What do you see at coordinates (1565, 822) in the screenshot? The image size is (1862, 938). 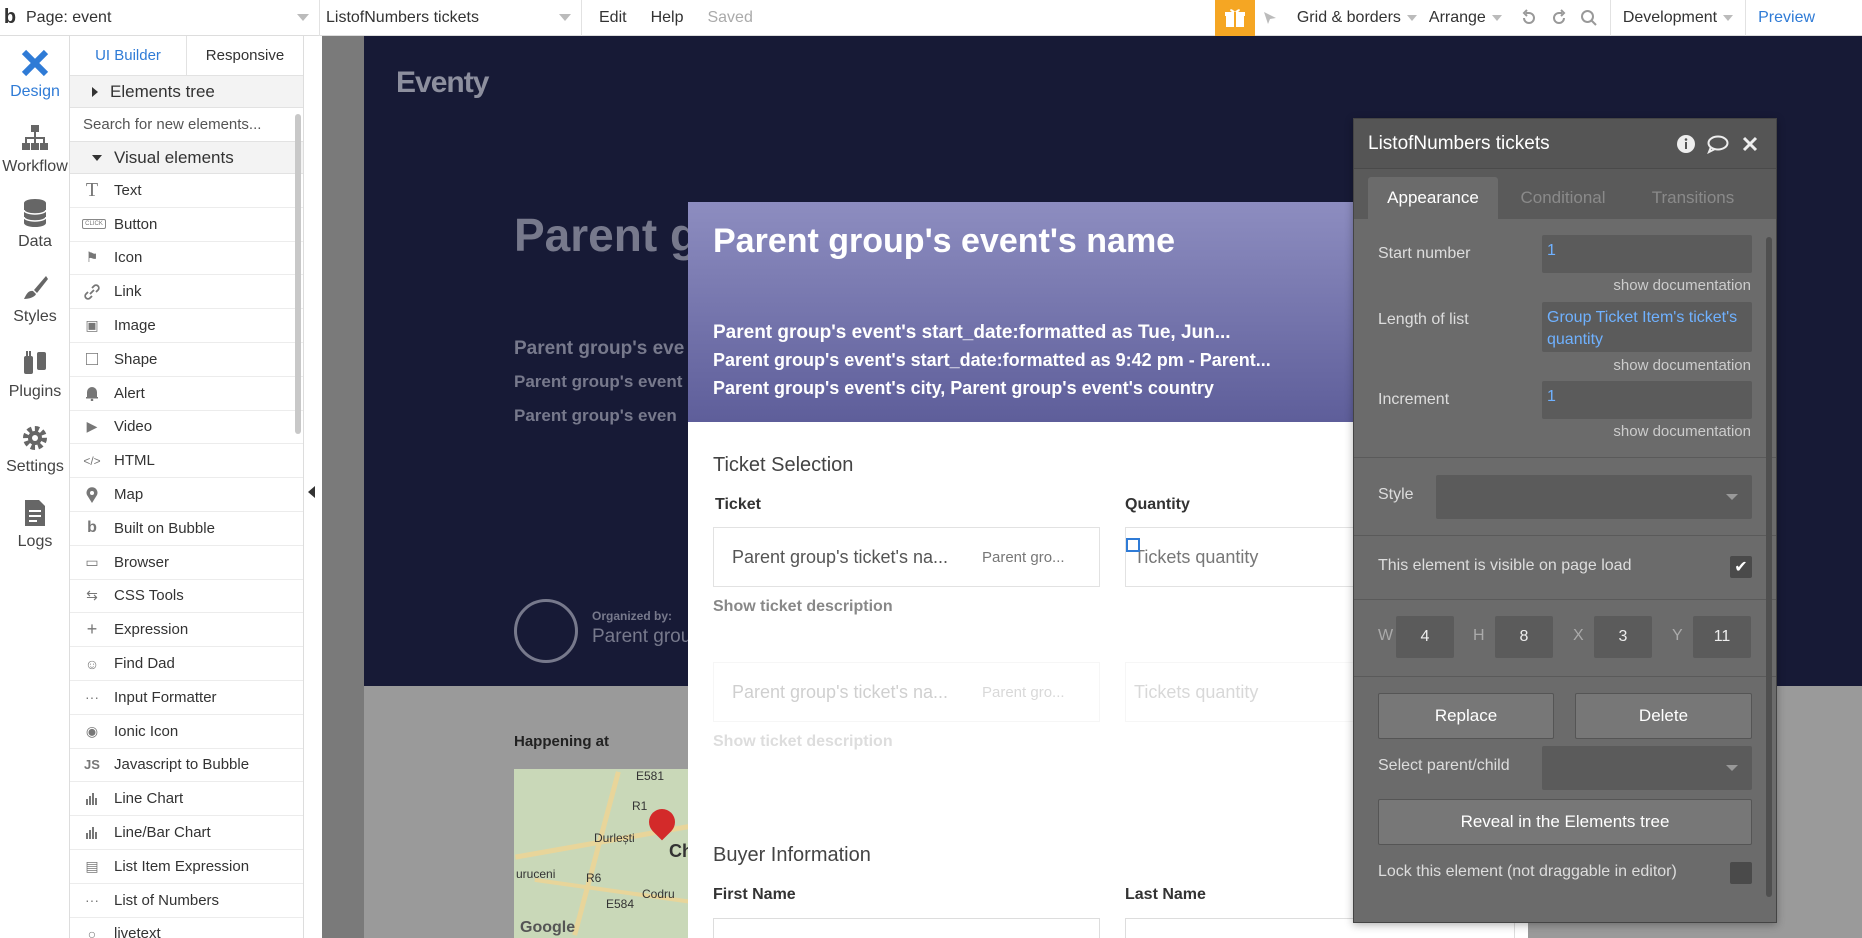 I see `reveal-in-tree-button: Reveal in the Elements tree` at bounding box center [1565, 822].